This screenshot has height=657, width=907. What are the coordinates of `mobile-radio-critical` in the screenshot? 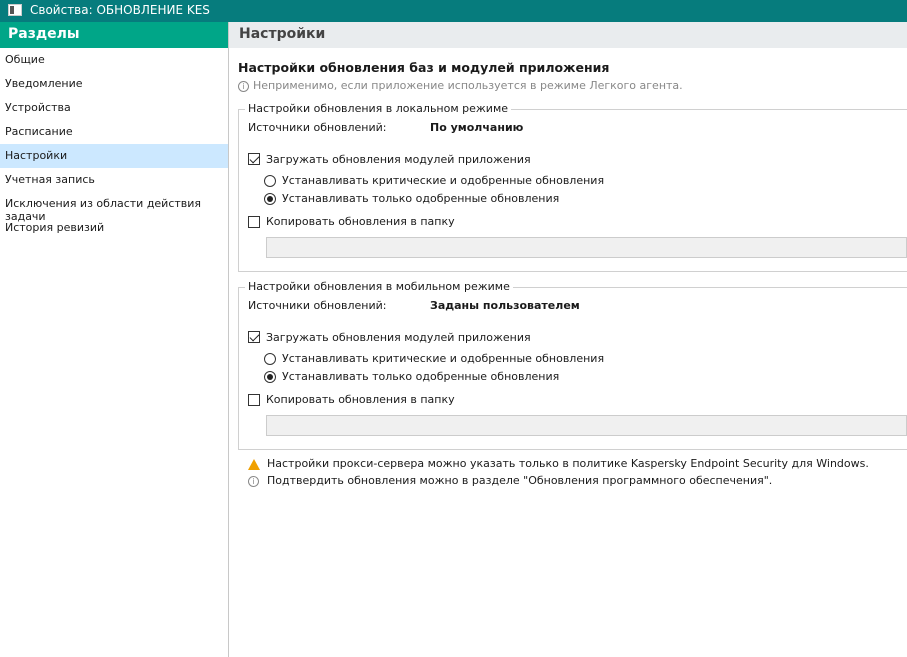 It's located at (270, 359).